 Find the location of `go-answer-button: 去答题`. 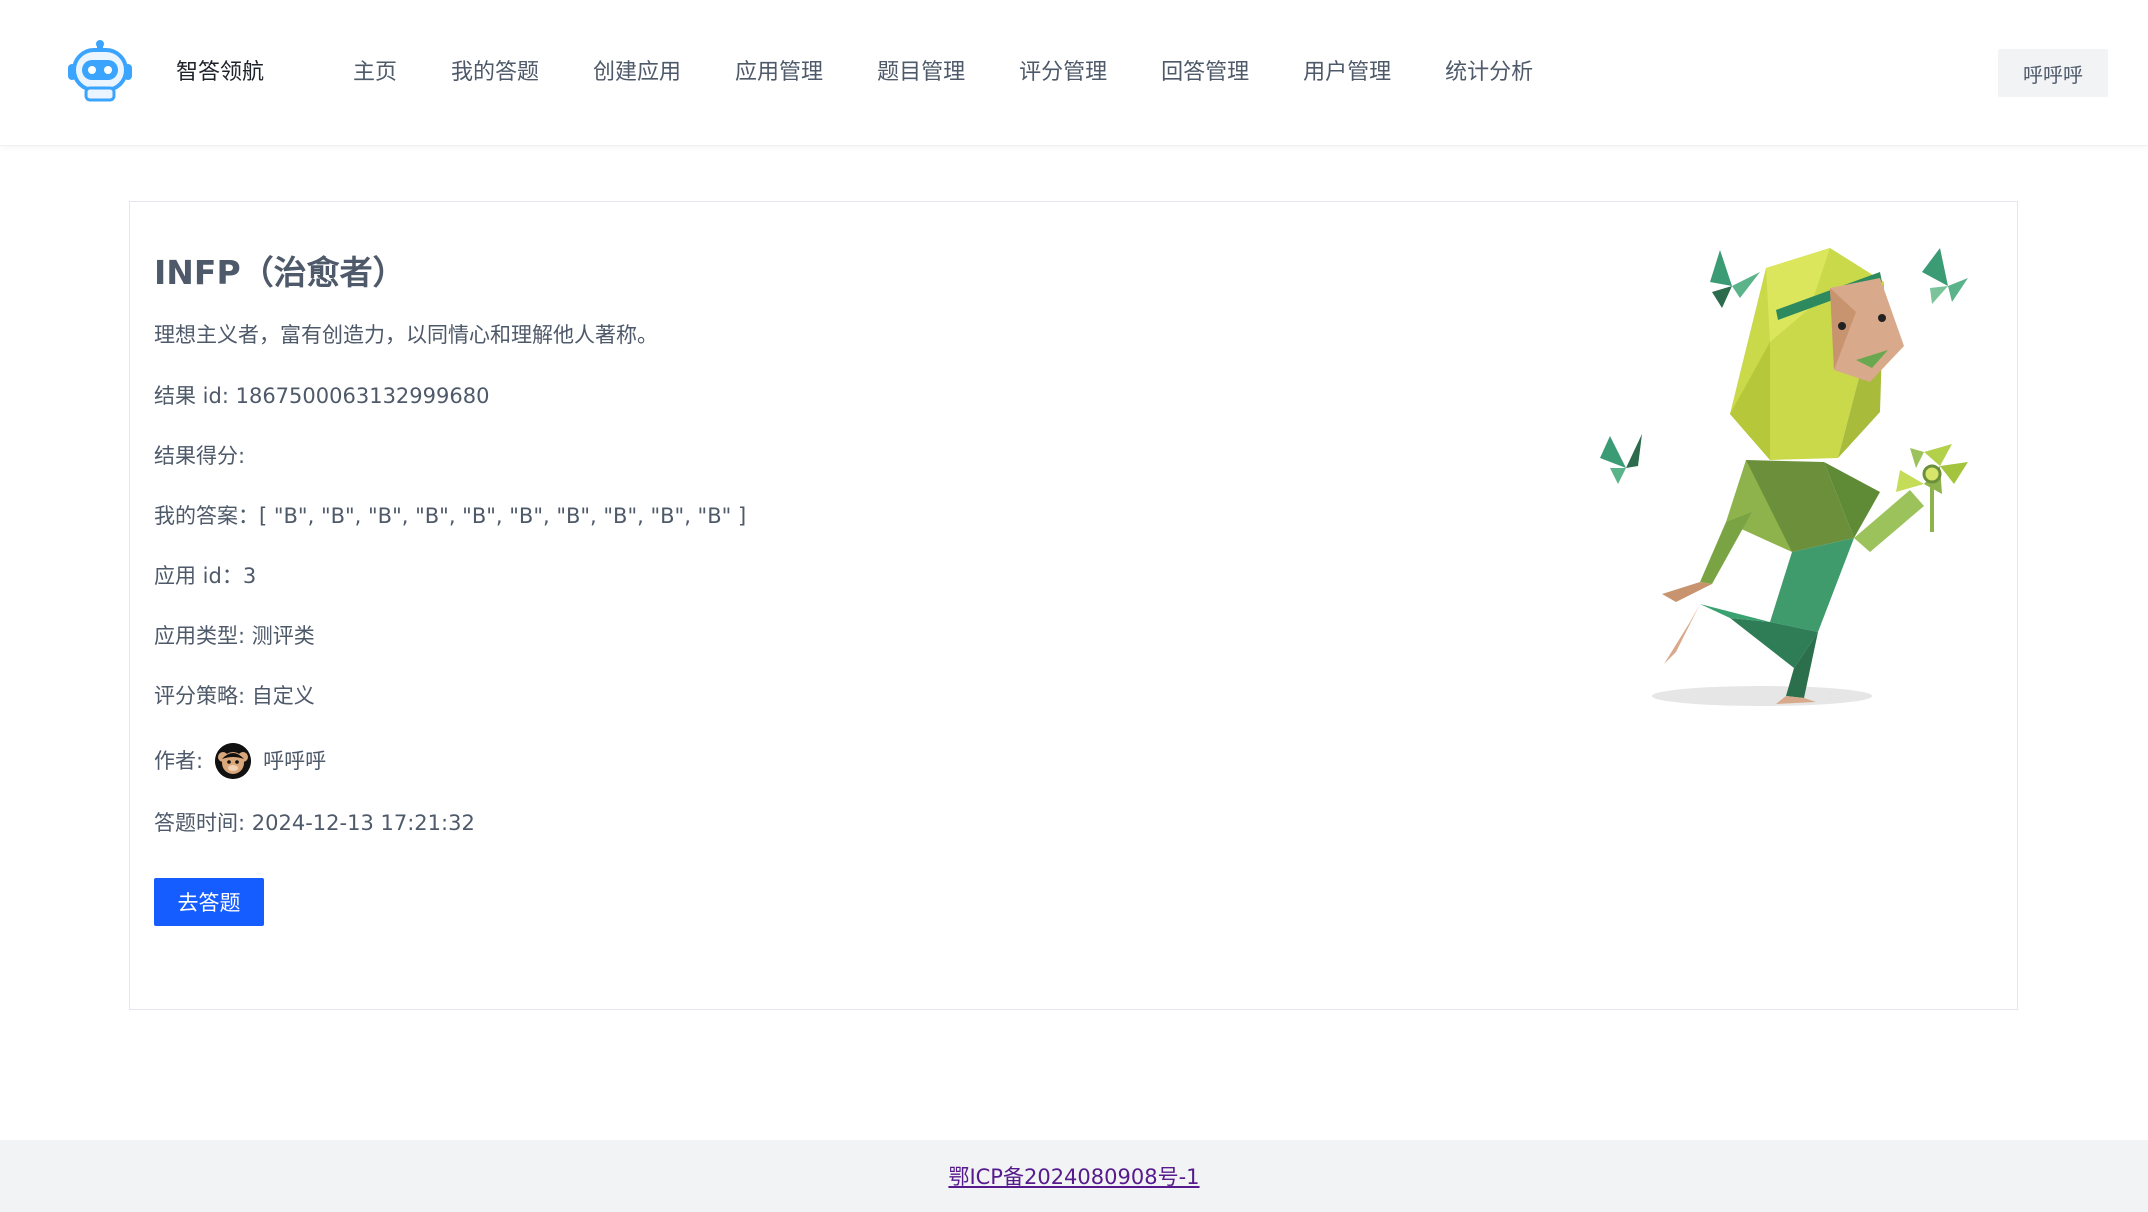

go-answer-button: 去答题 is located at coordinates (209, 902).